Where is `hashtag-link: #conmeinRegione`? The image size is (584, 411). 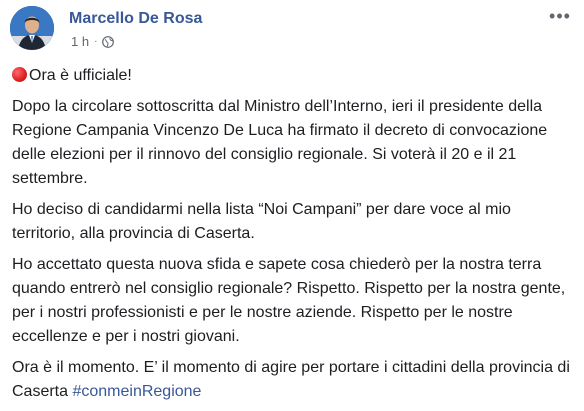
hashtag-link: #conmeinRegione is located at coordinates (136, 391).